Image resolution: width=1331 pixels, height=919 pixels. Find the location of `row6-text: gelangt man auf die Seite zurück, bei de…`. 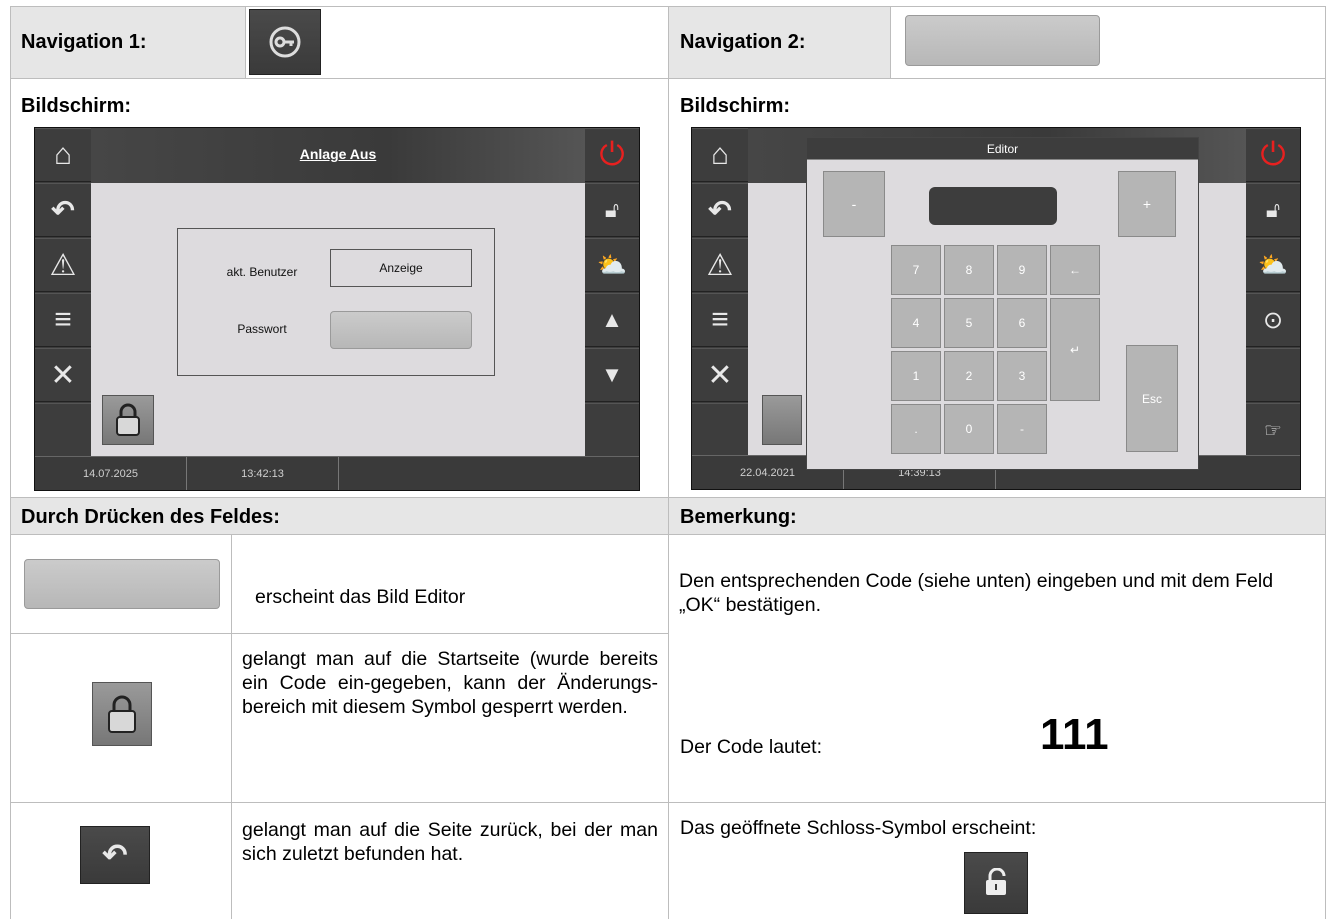

row6-text: gelangt man auf die Seite zurück, bei de… is located at coordinates (450, 842).